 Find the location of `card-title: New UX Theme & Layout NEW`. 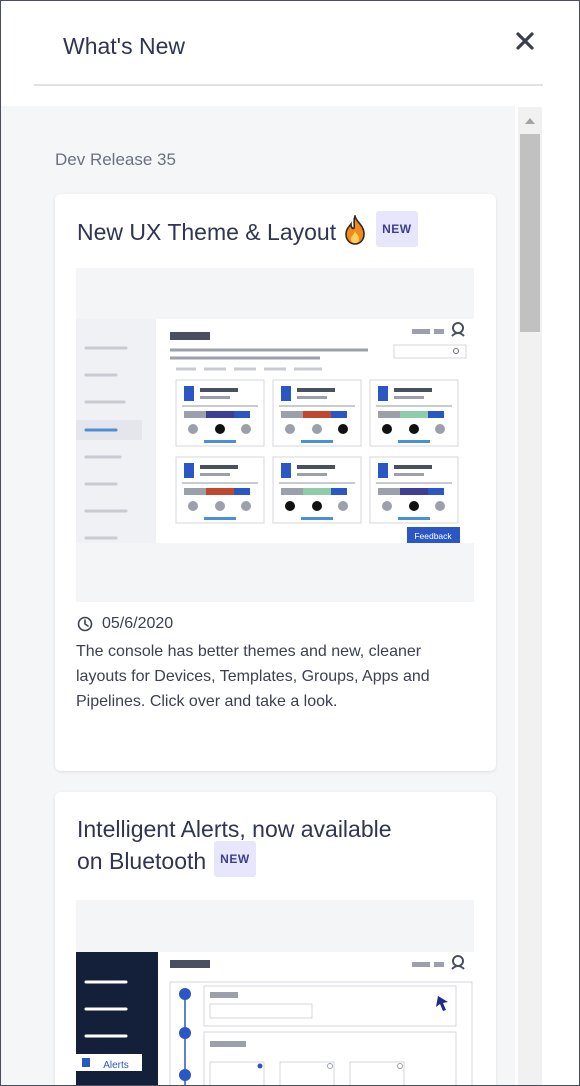

card-title: New UX Theme & Layout NEW is located at coordinates (247, 232).